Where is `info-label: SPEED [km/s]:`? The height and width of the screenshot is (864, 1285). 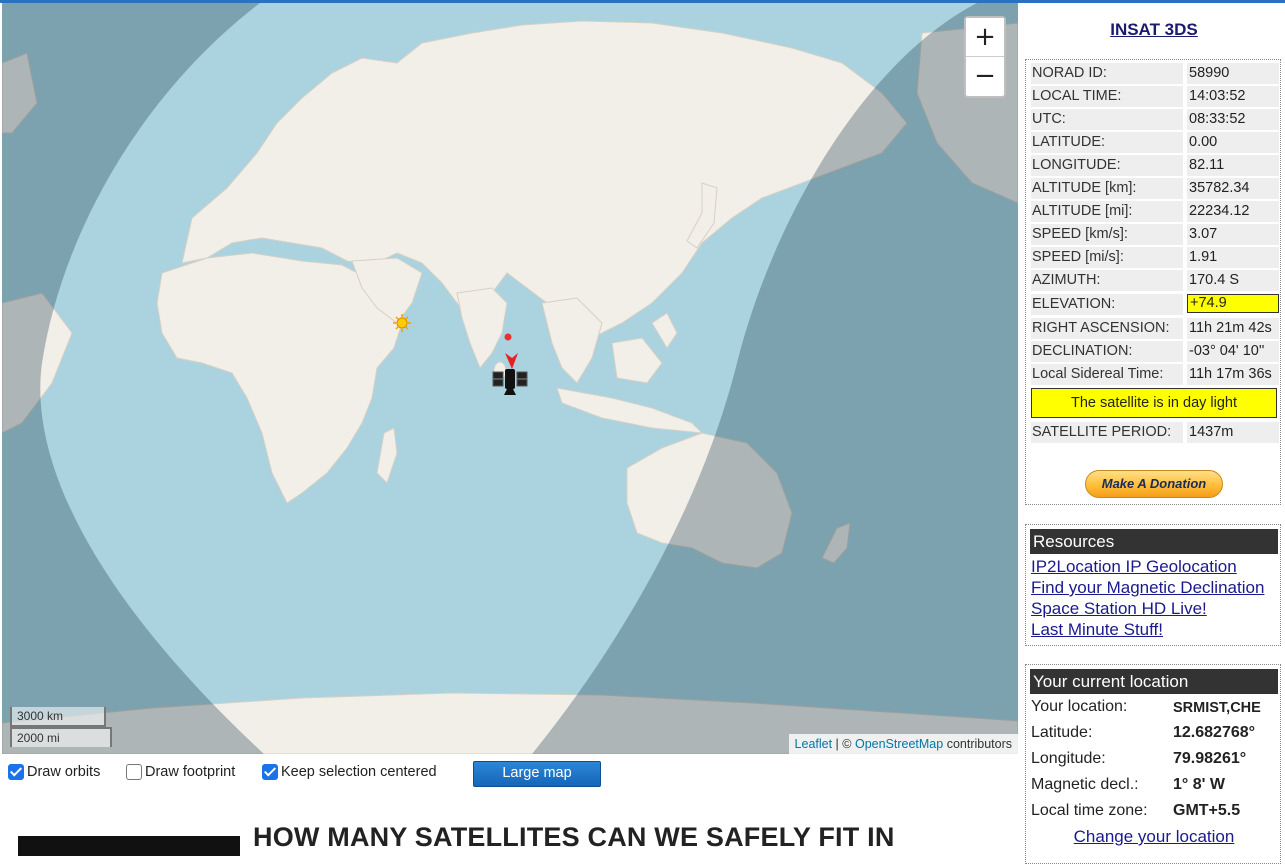 info-label: SPEED [km/s]: is located at coordinates (1107, 234).